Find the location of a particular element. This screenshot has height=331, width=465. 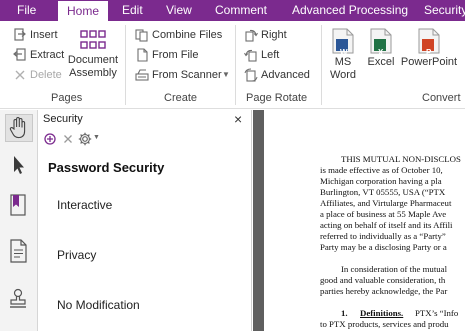

gear-icon is located at coordinates (85, 139).